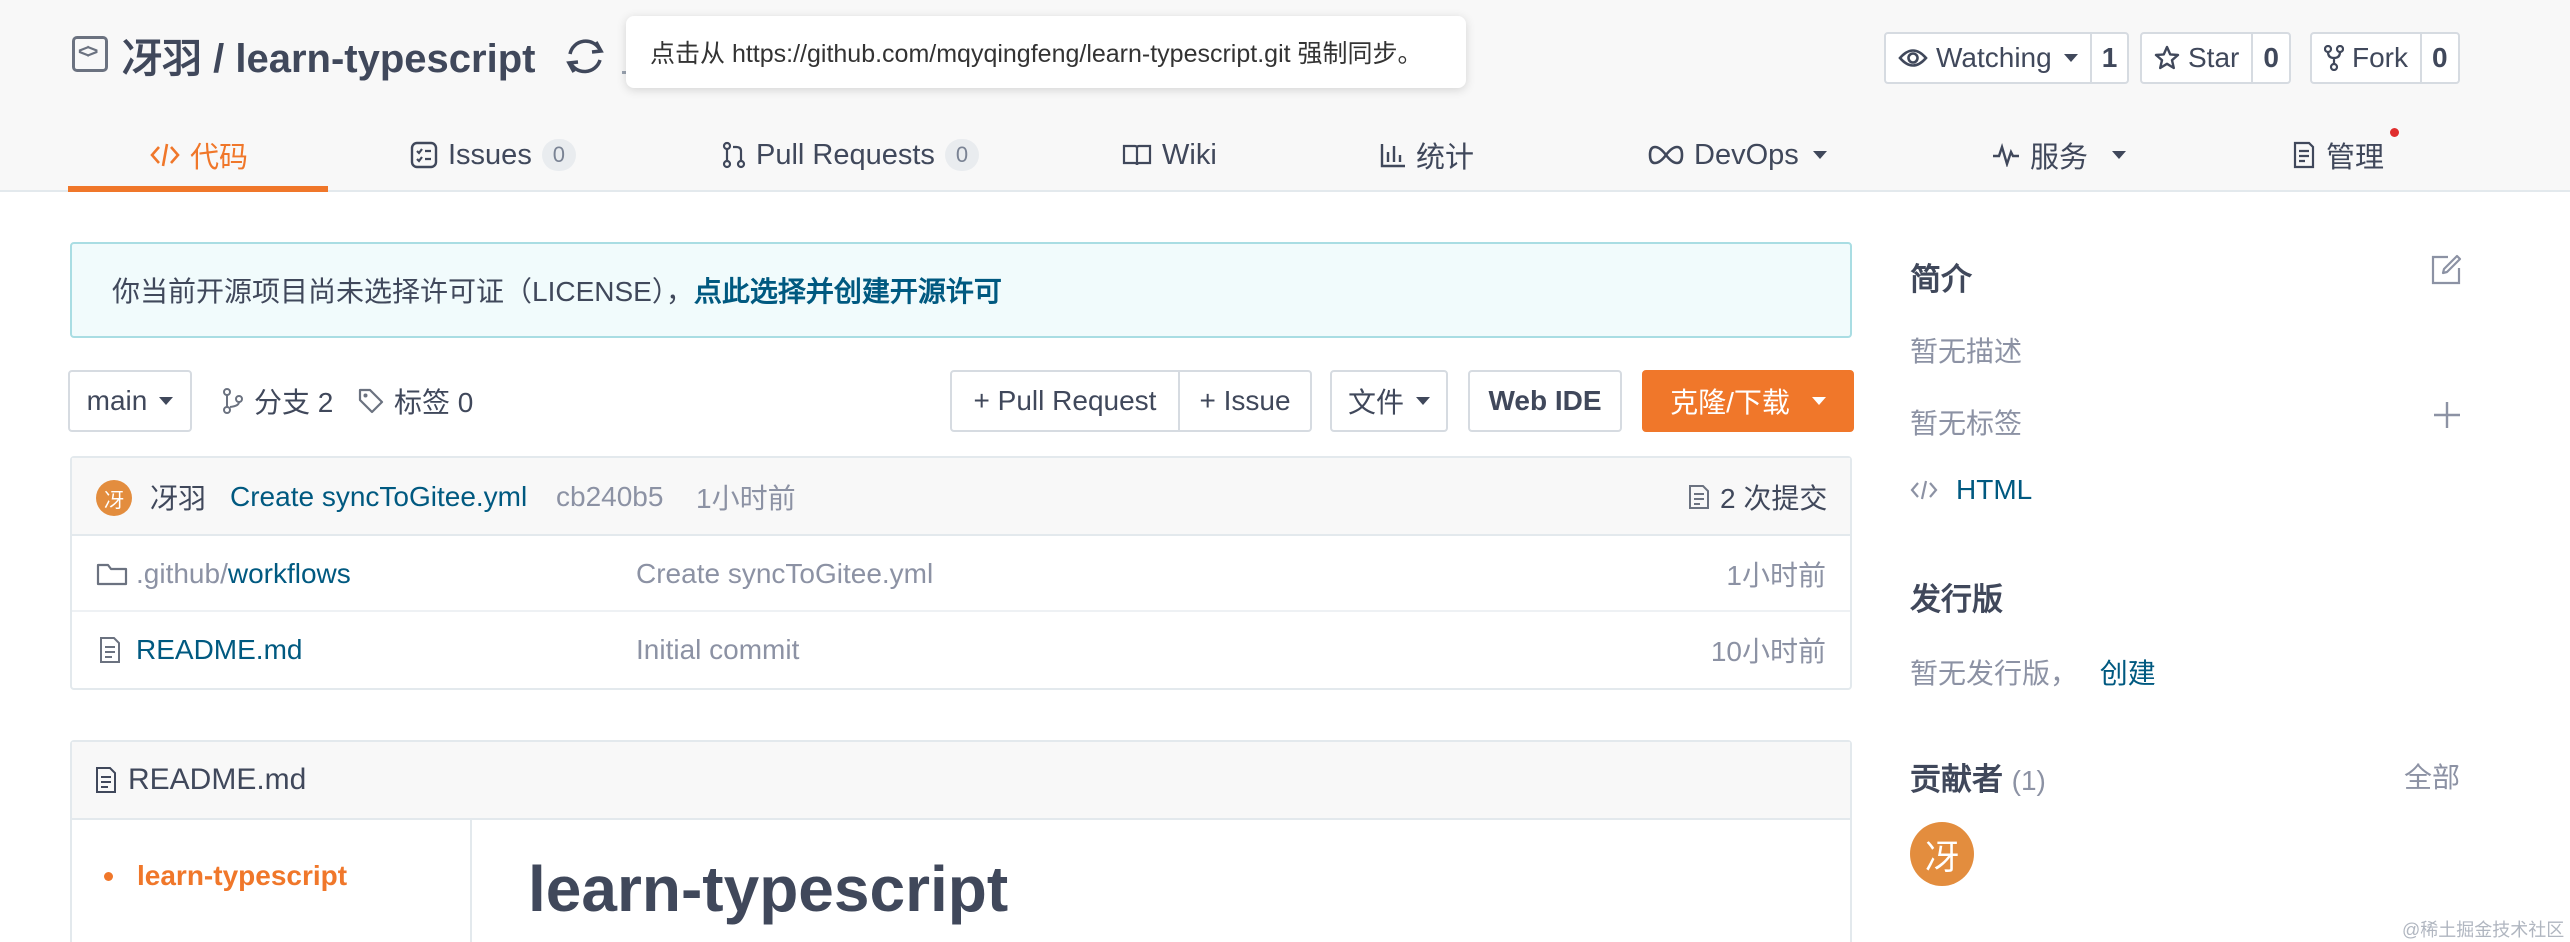 The height and width of the screenshot is (942, 2570). Describe the element at coordinates (106, 780) in the screenshot. I see `readme-file-icon` at that location.